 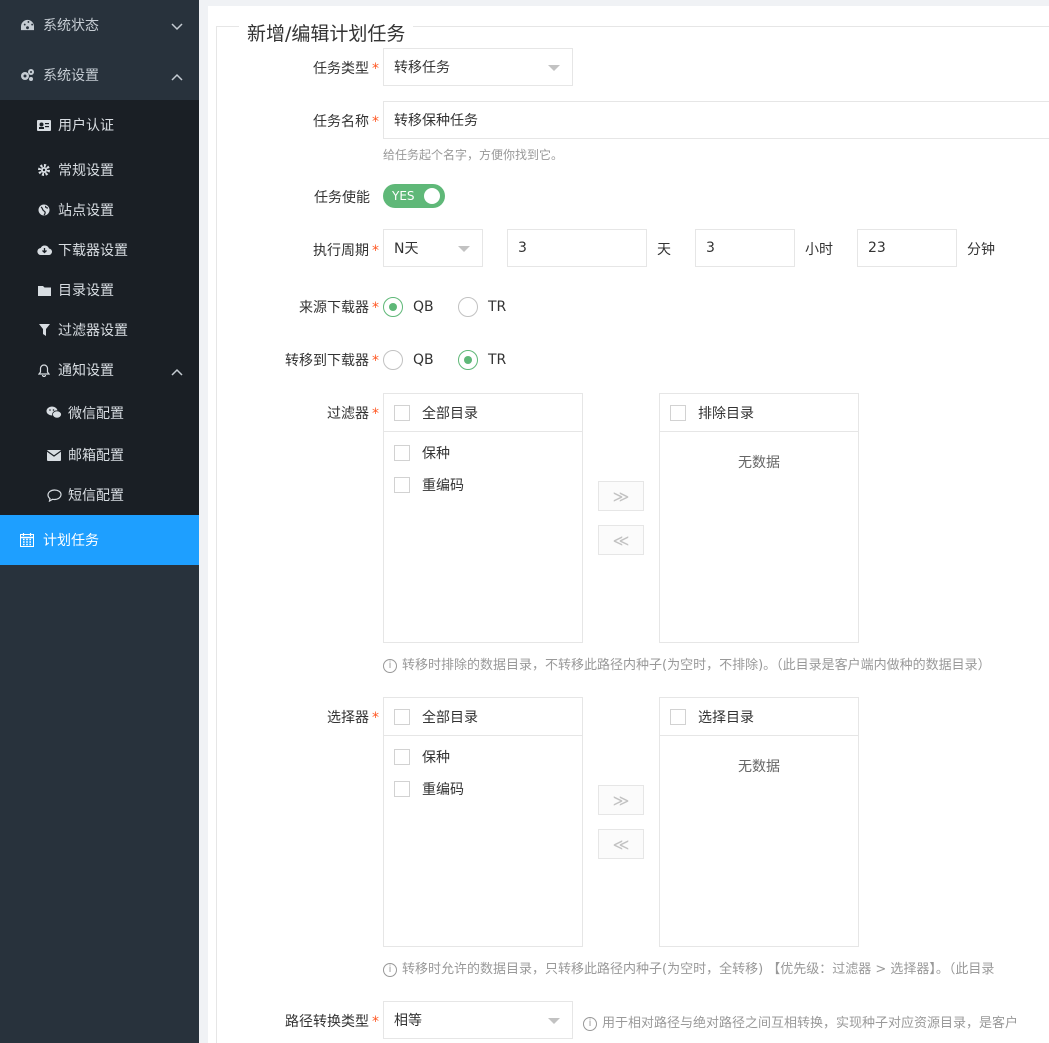 What do you see at coordinates (577, 248) in the screenshot?
I see `period-days-input: 3` at bounding box center [577, 248].